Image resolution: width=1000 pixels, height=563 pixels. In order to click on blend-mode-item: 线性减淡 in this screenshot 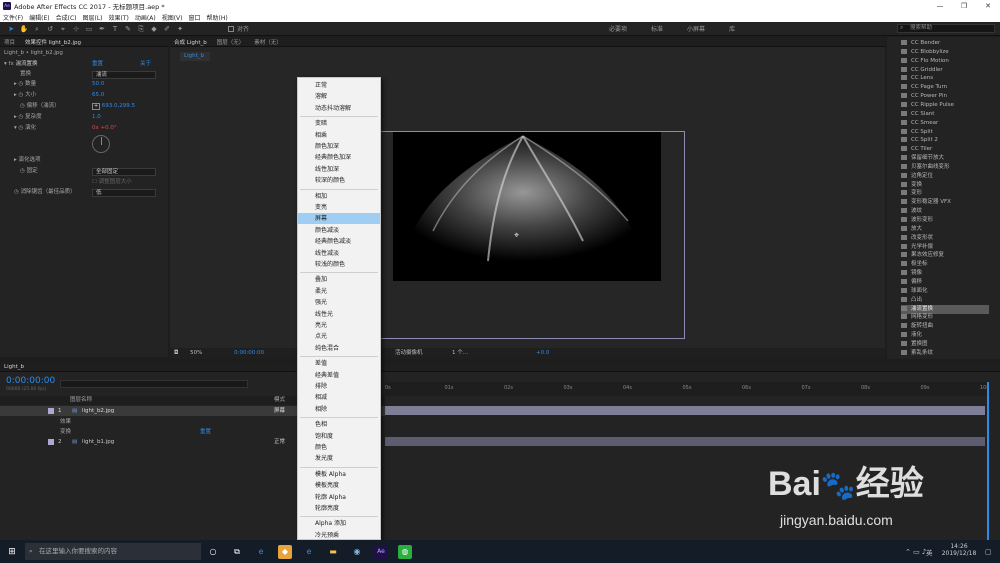, I will do `click(339, 253)`.